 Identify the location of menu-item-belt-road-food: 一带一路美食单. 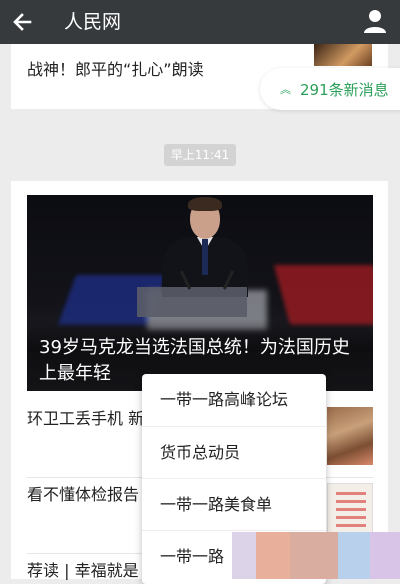
(234, 504).